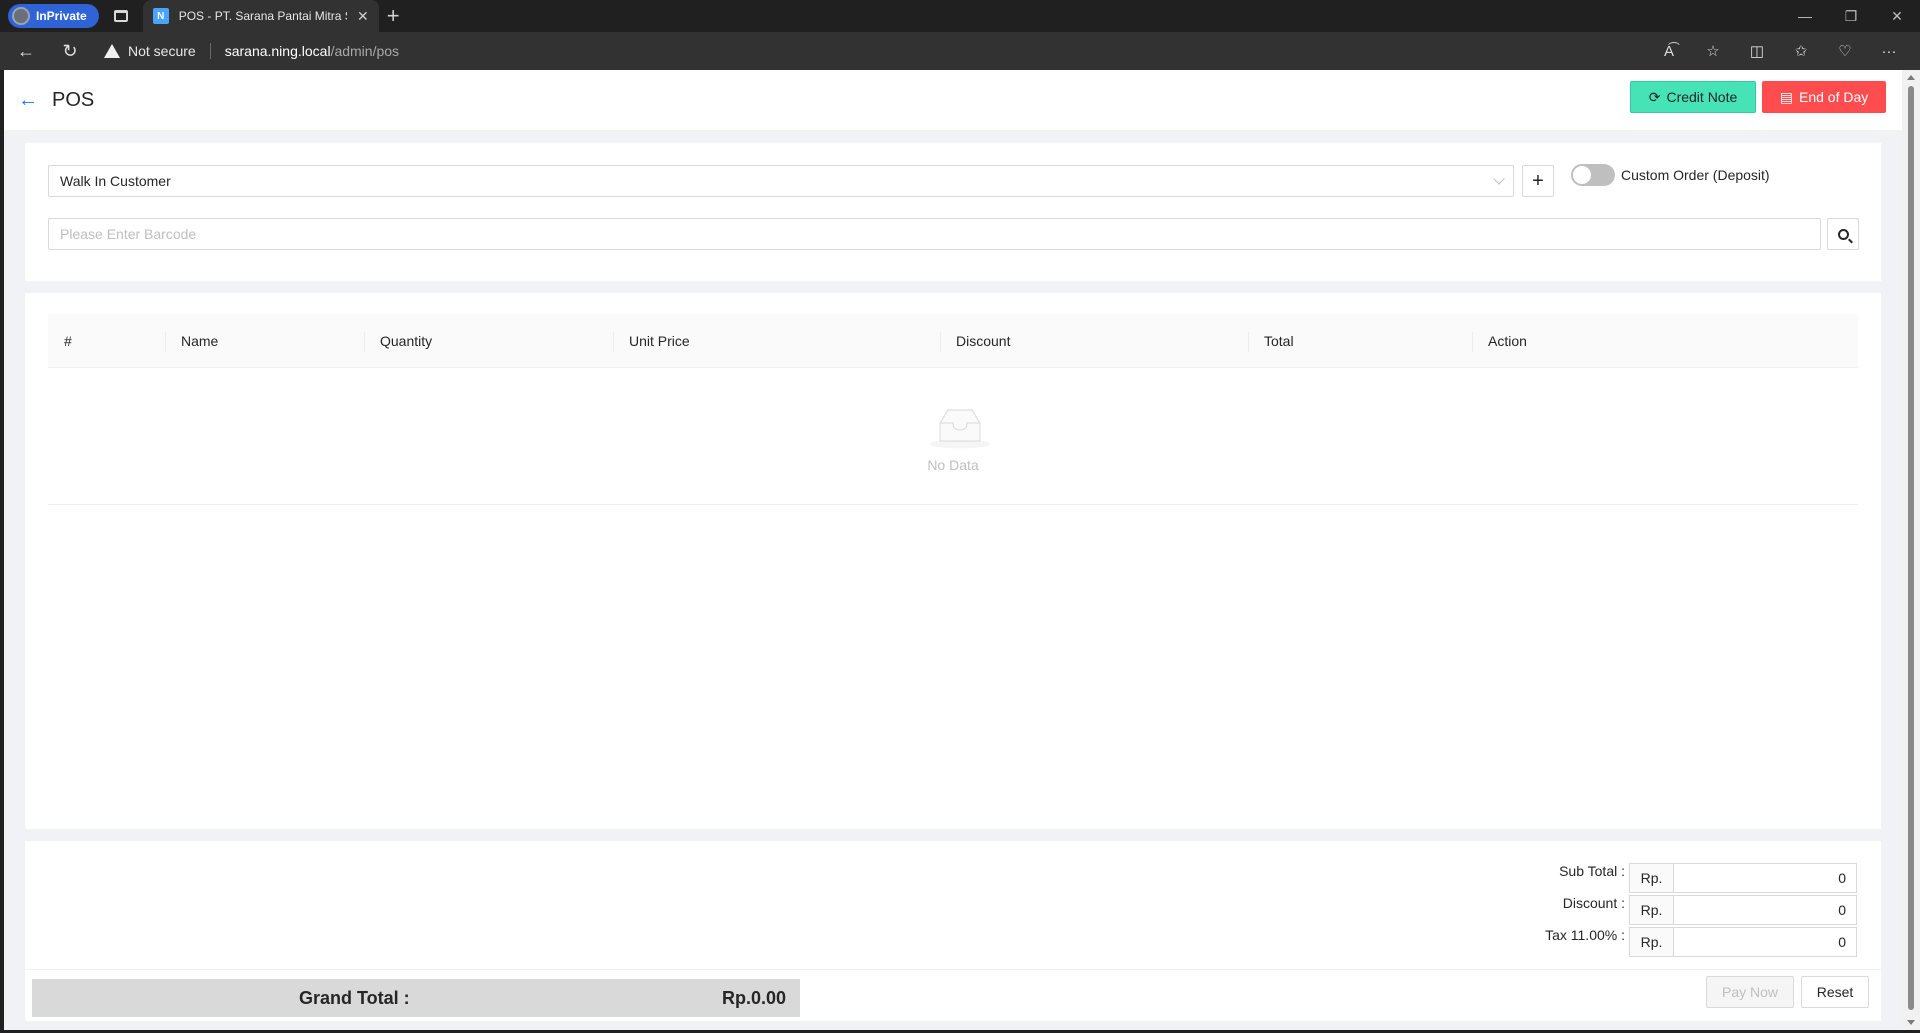 The image size is (1920, 1033). Describe the element at coordinates (1786, 96) in the screenshot. I see `report-icon: ▤` at that location.